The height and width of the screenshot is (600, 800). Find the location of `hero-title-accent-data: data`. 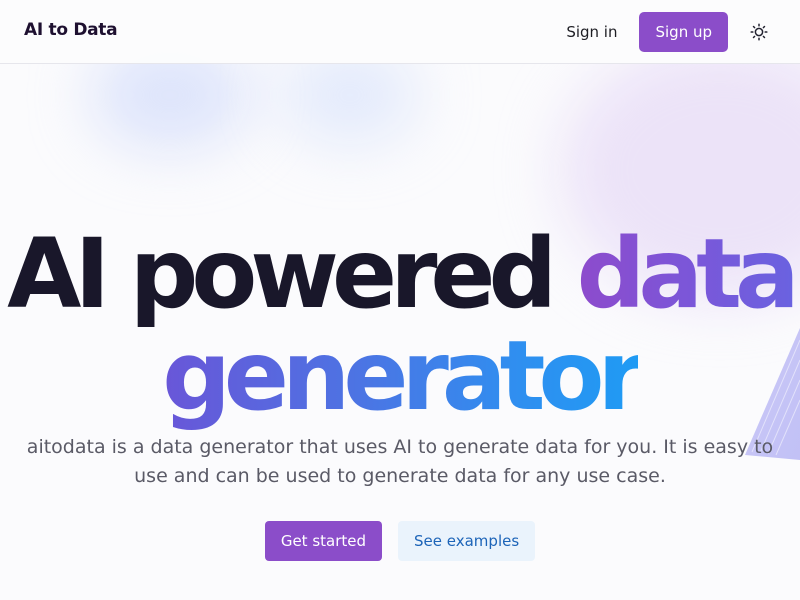

hero-title-accent-data: data is located at coordinates (688, 274).